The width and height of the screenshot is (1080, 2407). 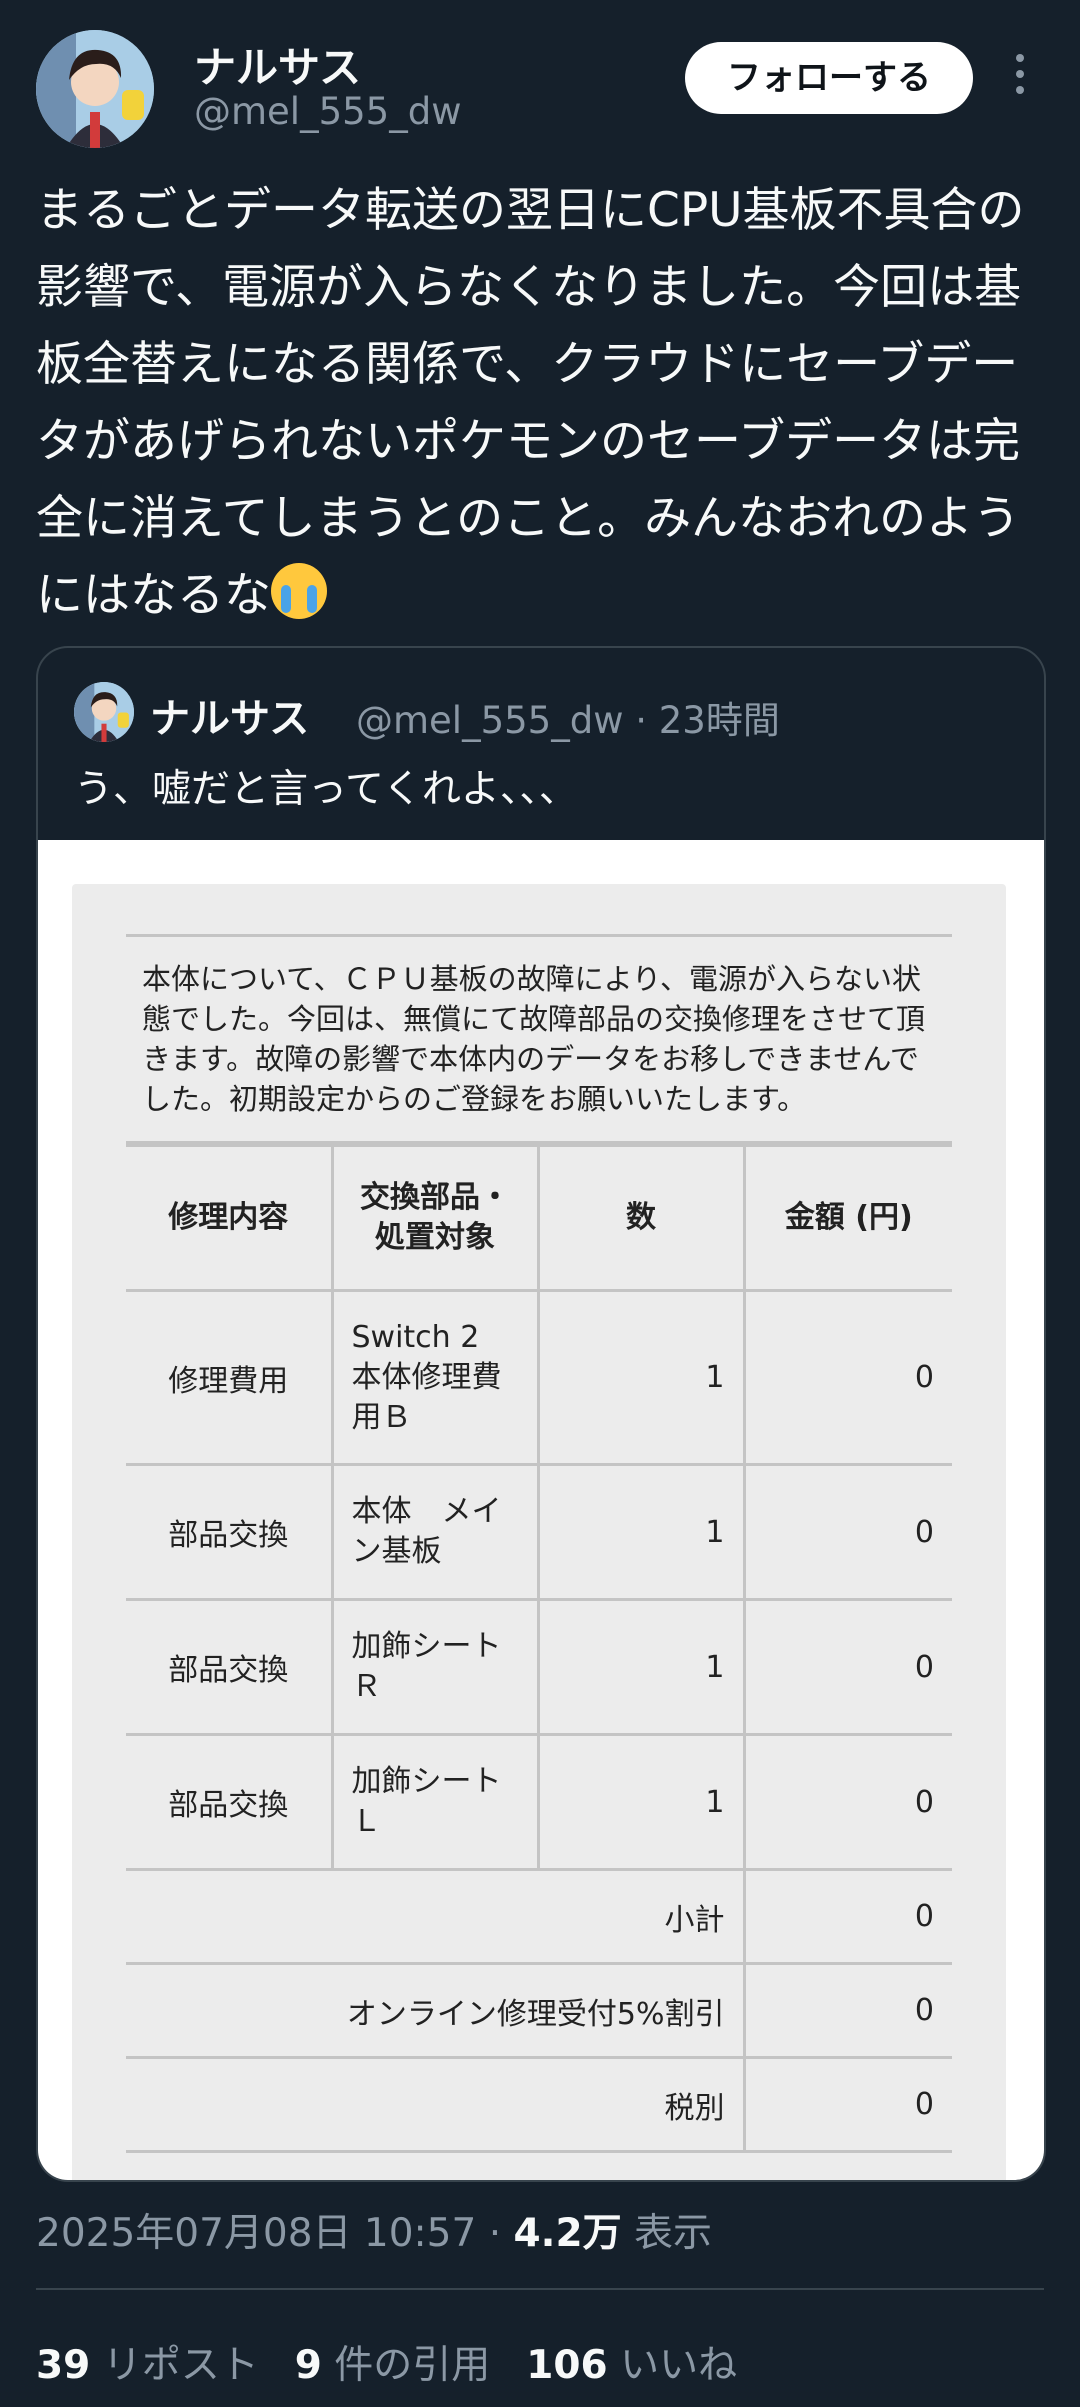 I want to click on column-header: 金額 (円), so click(x=847, y=1218).